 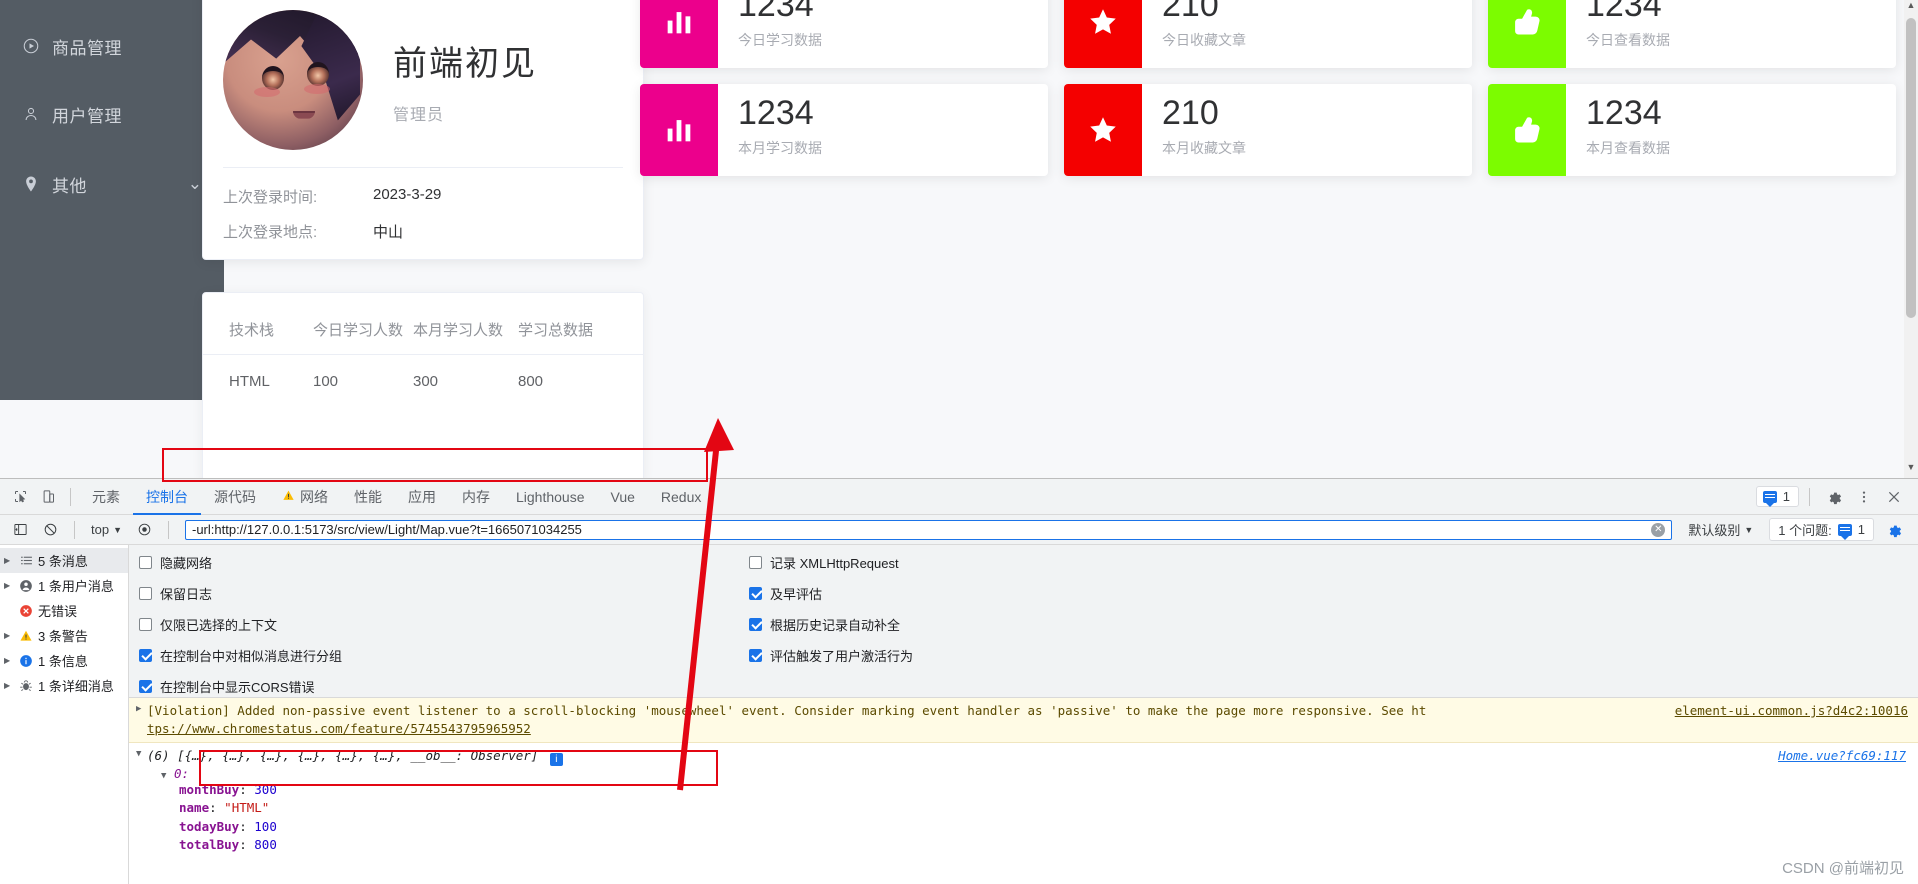 I want to click on stat-card-month-study: 1234 本月学习数据, so click(x=844, y=130).